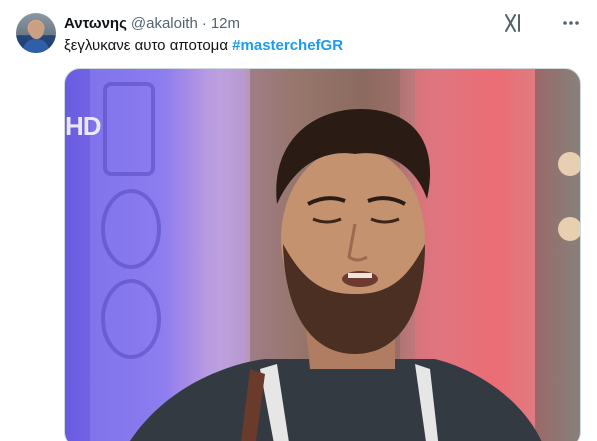  I want to click on display-name: Αντωνης, so click(95, 23).